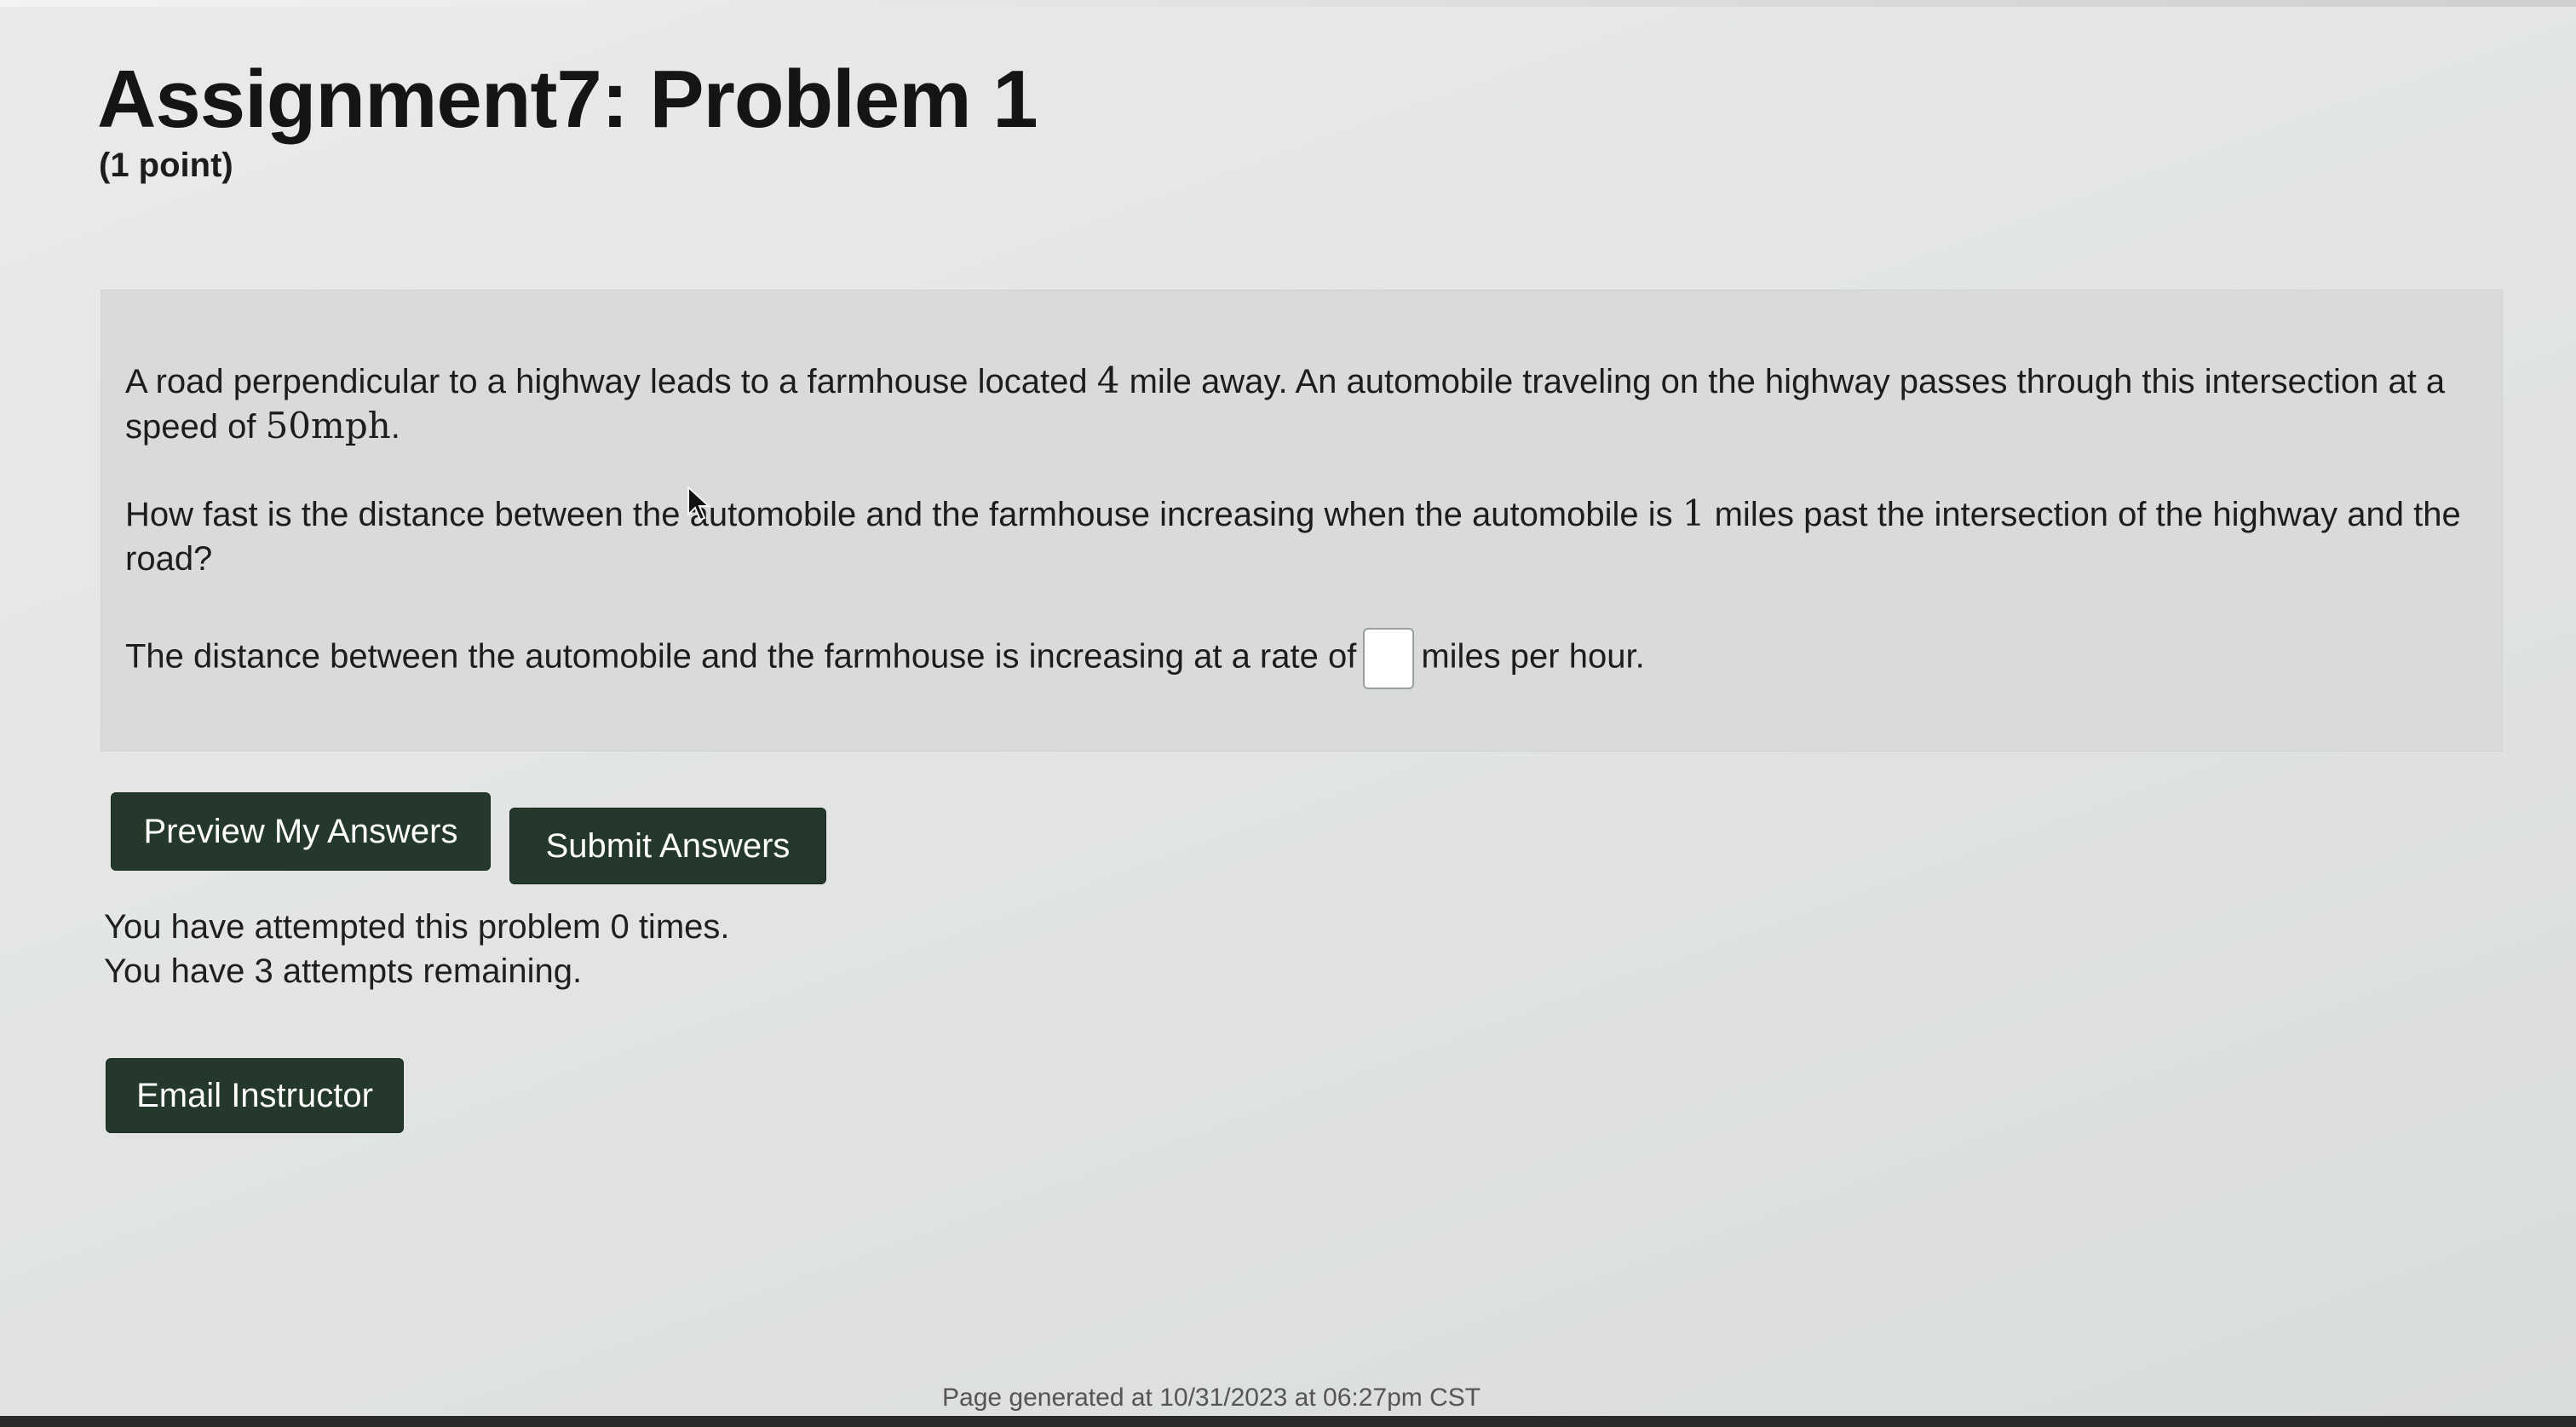 This screenshot has height=1427, width=2576. I want to click on farm-distance-value: 4, so click(1108, 380).